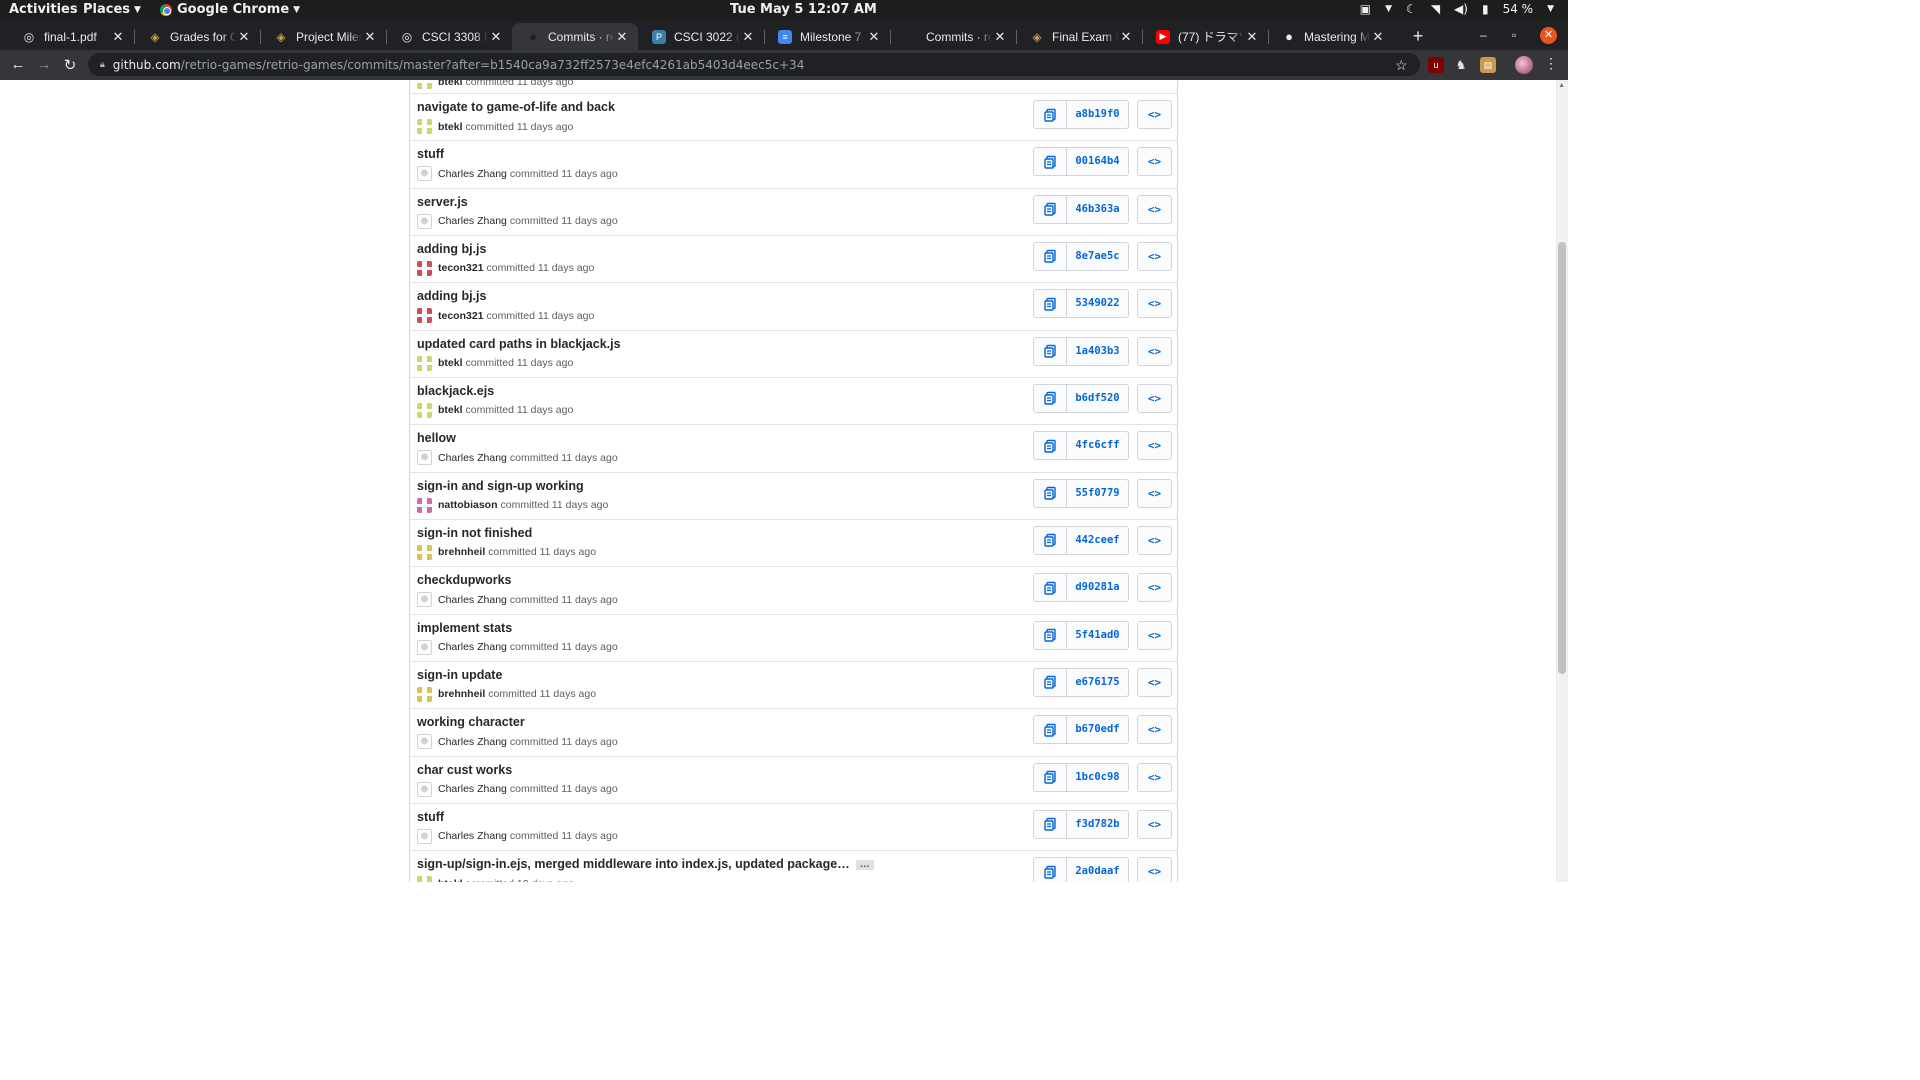 The image size is (1920, 1080). What do you see at coordinates (1097, 824) in the screenshot?
I see `commit-sha-link: f3d782b` at bounding box center [1097, 824].